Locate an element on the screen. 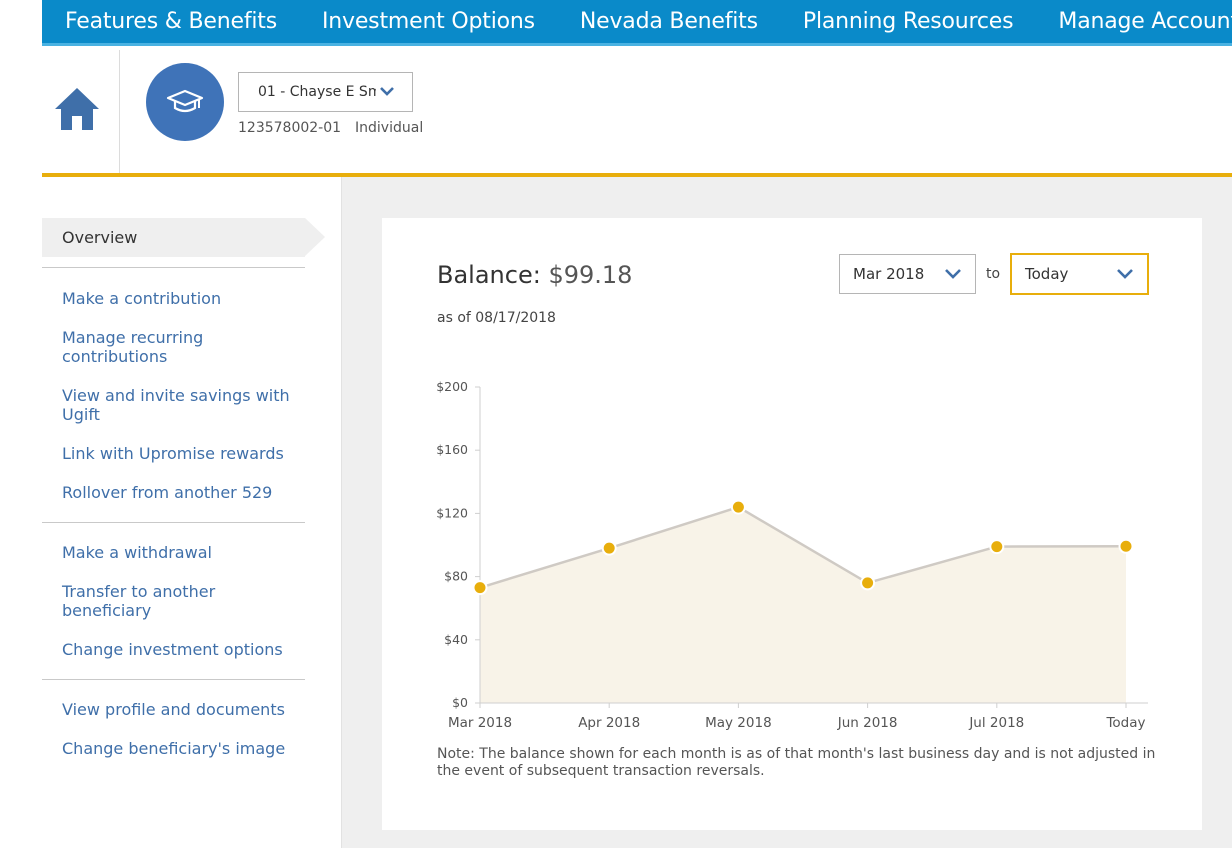 The image size is (1232, 848). sidebar-item-change-investment: Change investment options is located at coordinates (182, 649).